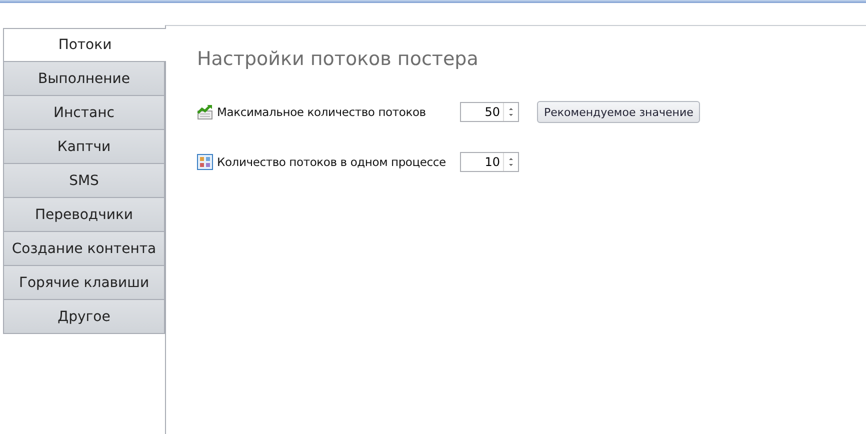 The image size is (866, 434). What do you see at coordinates (84, 113) in the screenshot?
I see `sidebar-tab: Инстанс` at bounding box center [84, 113].